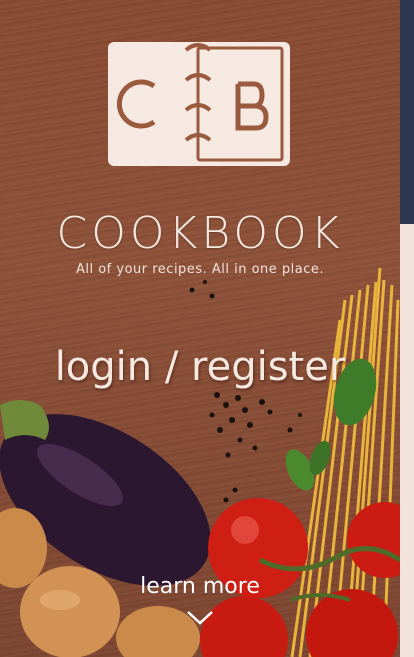 The height and width of the screenshot is (657, 414). Describe the element at coordinates (198, 103) in the screenshot. I see `cookbook-logo-icon: C B` at that location.